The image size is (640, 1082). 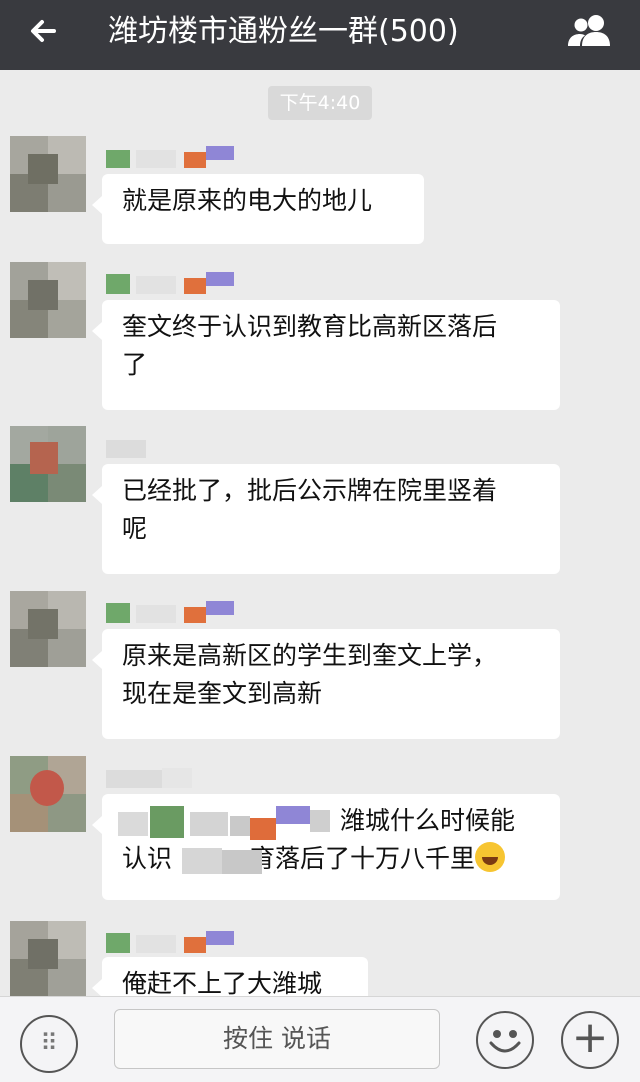 I want to click on message-text-line-1: 已经批了，批后公示牌在院里竖着, so click(x=310, y=490).